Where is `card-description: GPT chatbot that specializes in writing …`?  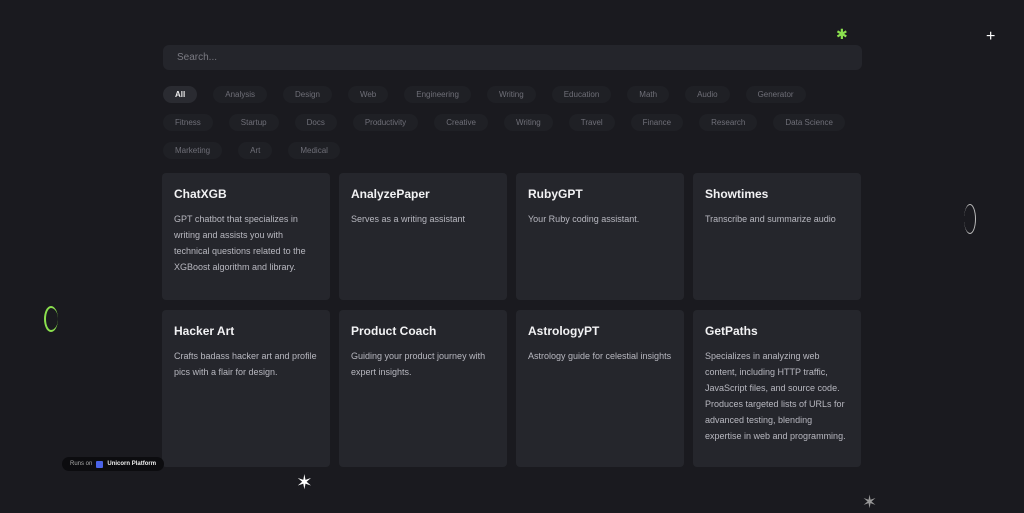 card-description: GPT chatbot that specializes in writing … is located at coordinates (240, 243).